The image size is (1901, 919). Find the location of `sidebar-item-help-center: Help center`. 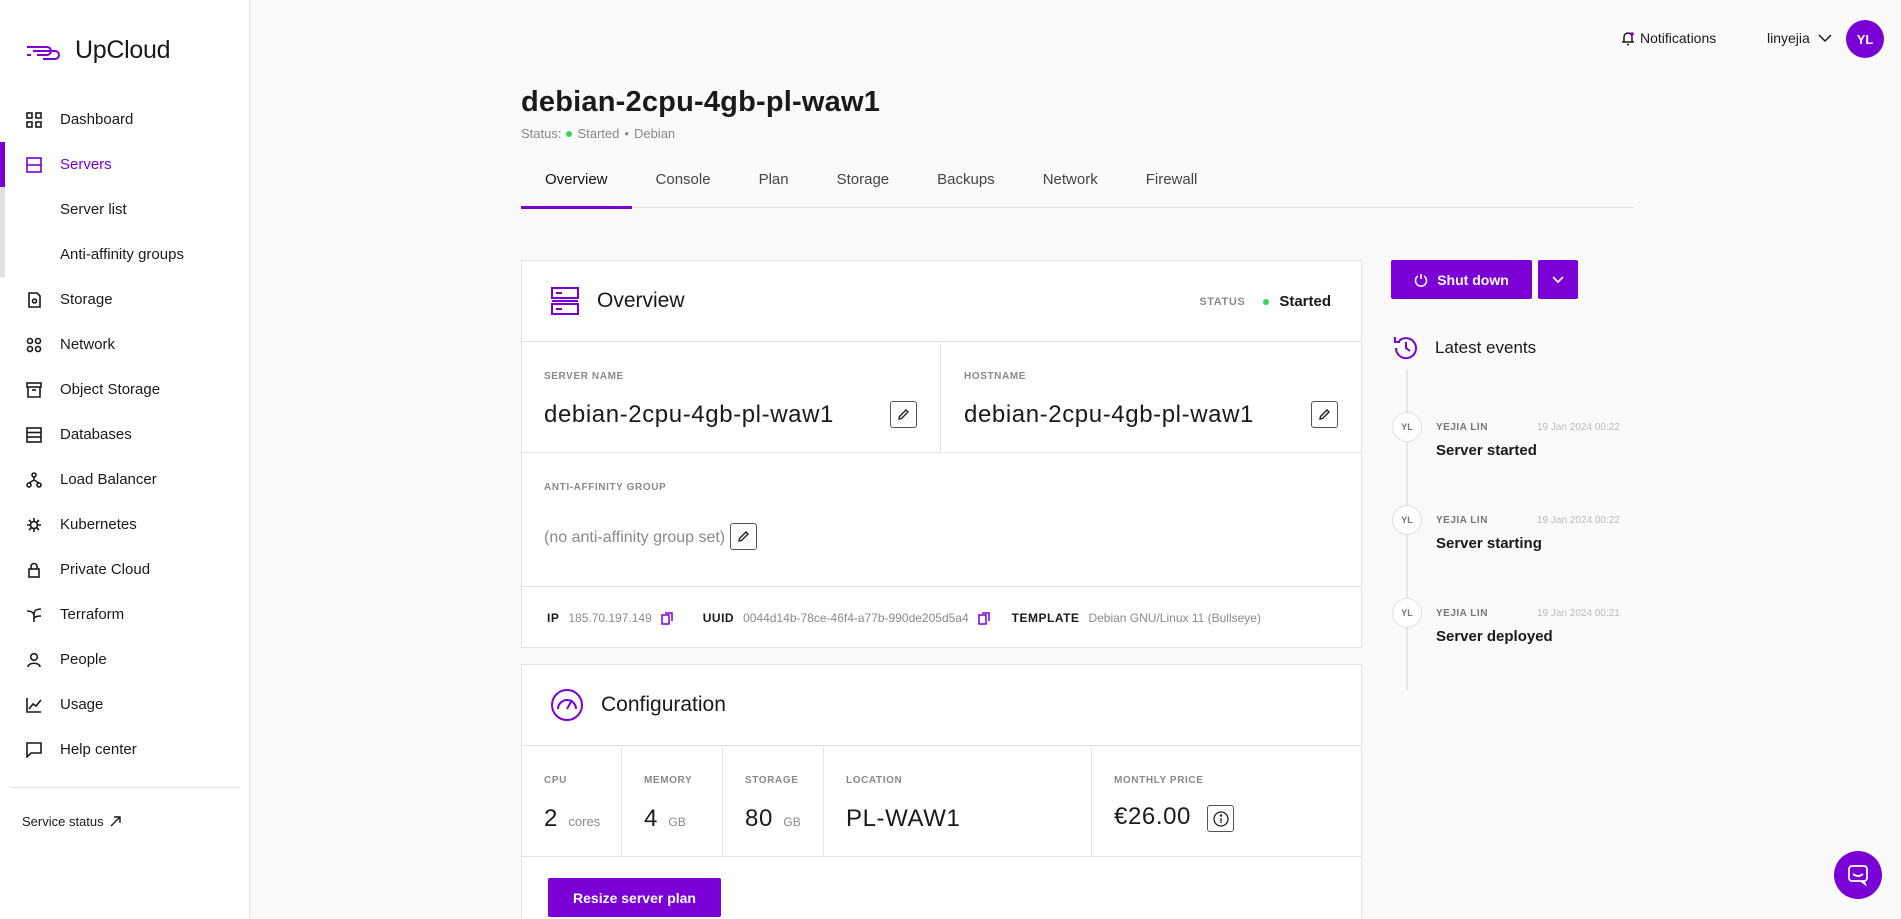

sidebar-item-help-center: Help center is located at coordinates (124, 749).